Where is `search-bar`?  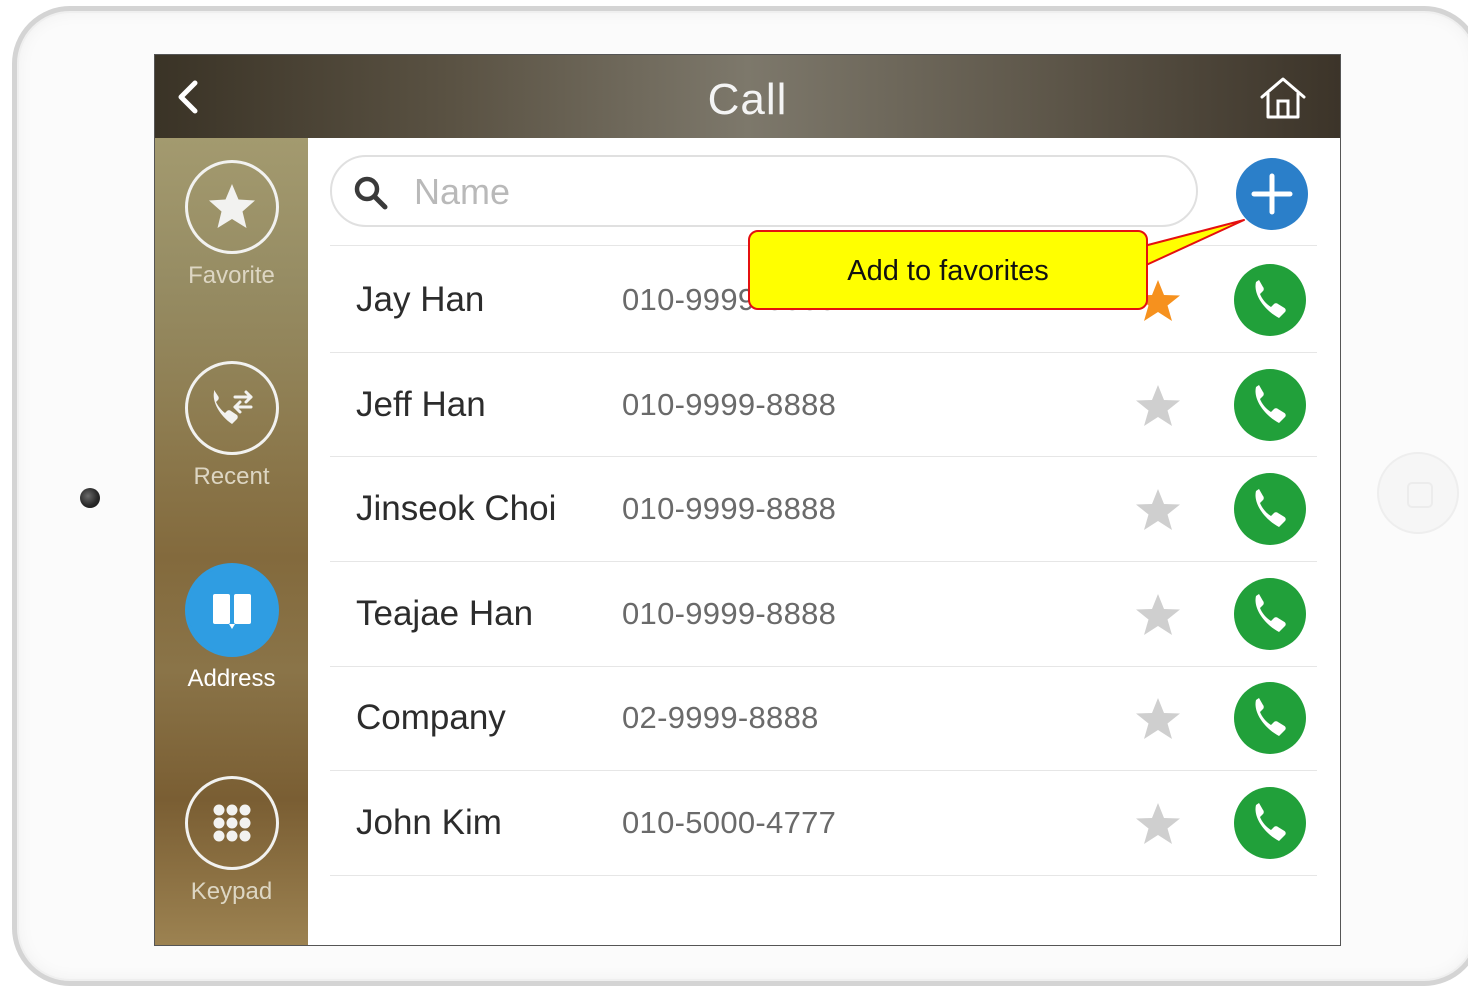
search-bar is located at coordinates (764, 191).